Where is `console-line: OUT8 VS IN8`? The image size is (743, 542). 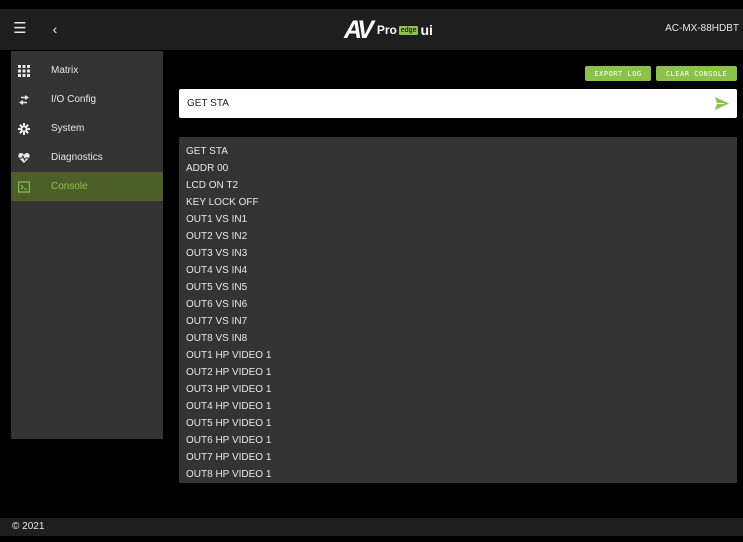 console-line: OUT8 VS IN8 is located at coordinates (217, 338).